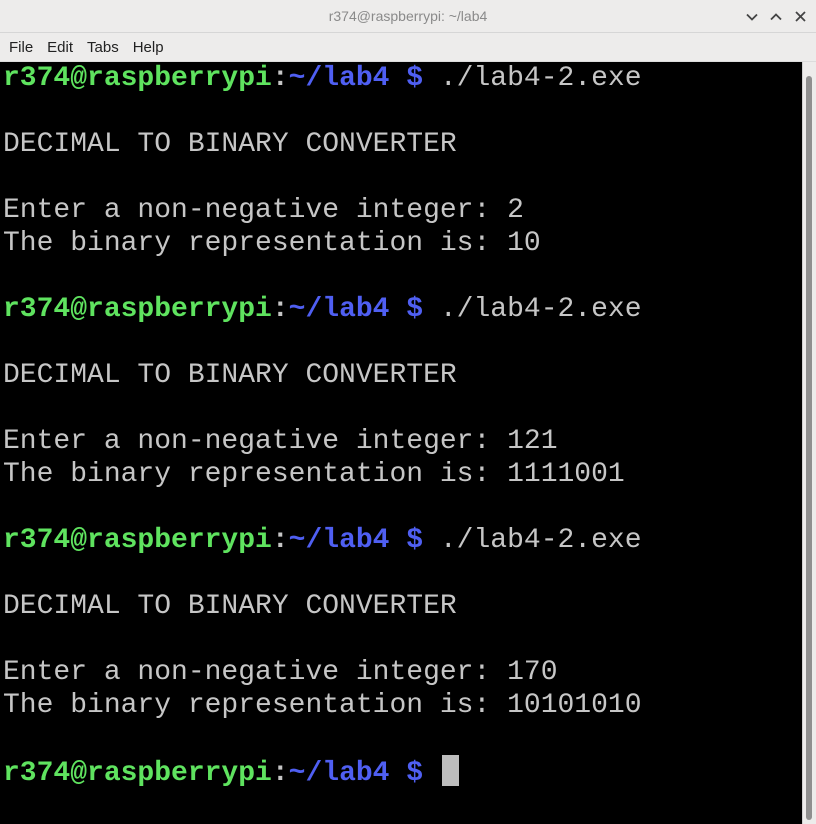 The image size is (816, 824). Describe the element at coordinates (314, 474) in the screenshot. I see `result-line: The binary representation is: 1111001` at that location.